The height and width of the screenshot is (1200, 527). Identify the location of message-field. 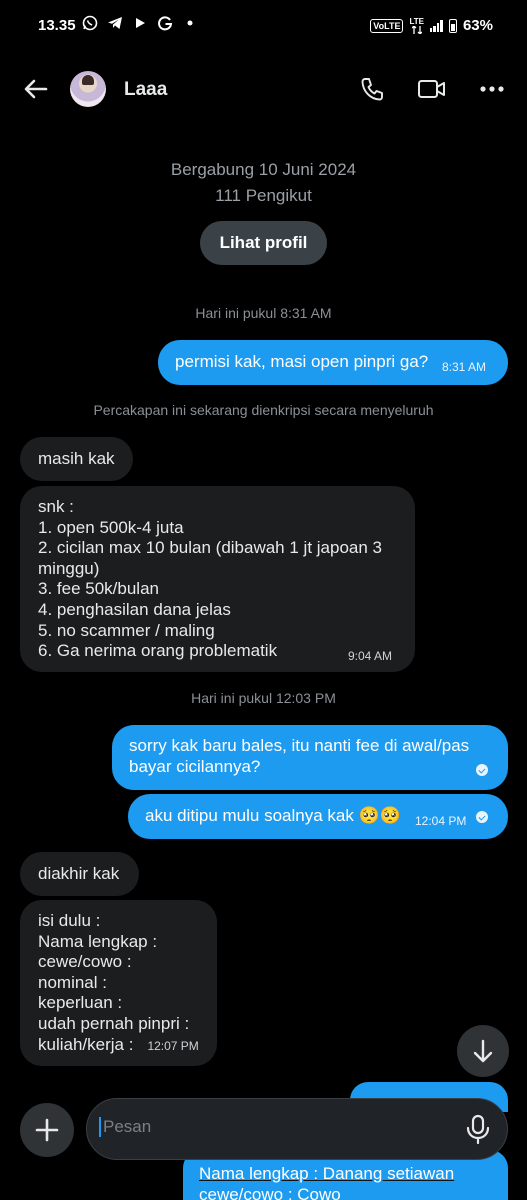
(297, 1129).